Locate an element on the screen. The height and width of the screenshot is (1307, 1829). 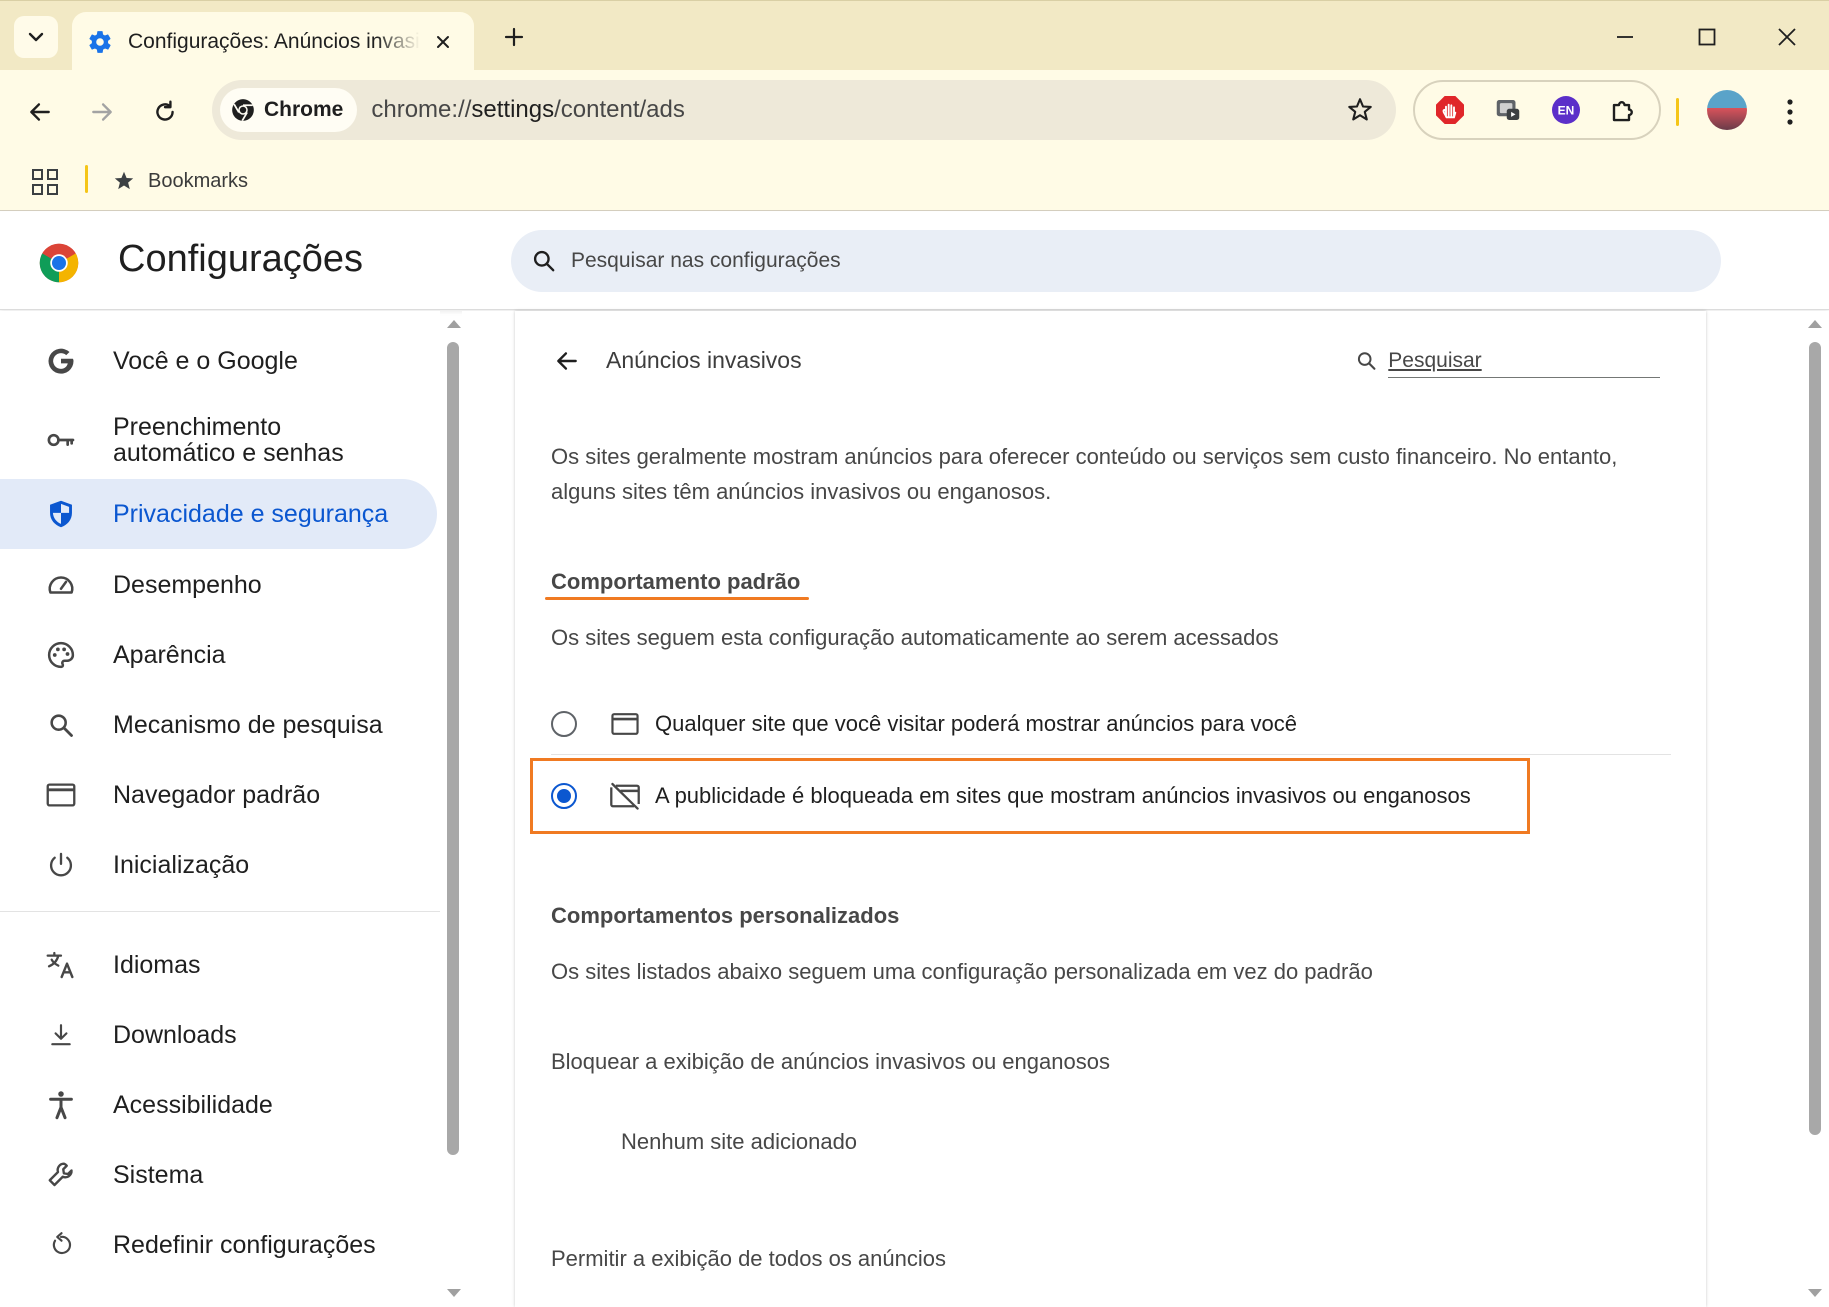
tab-title: Configurações: Anúncios invasivos is located at coordinates (274, 41).